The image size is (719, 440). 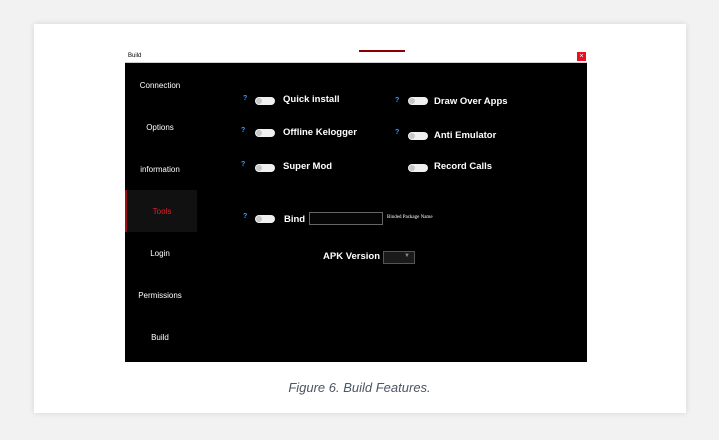 What do you see at coordinates (265, 168) in the screenshot?
I see `super-mod-toggle` at bounding box center [265, 168].